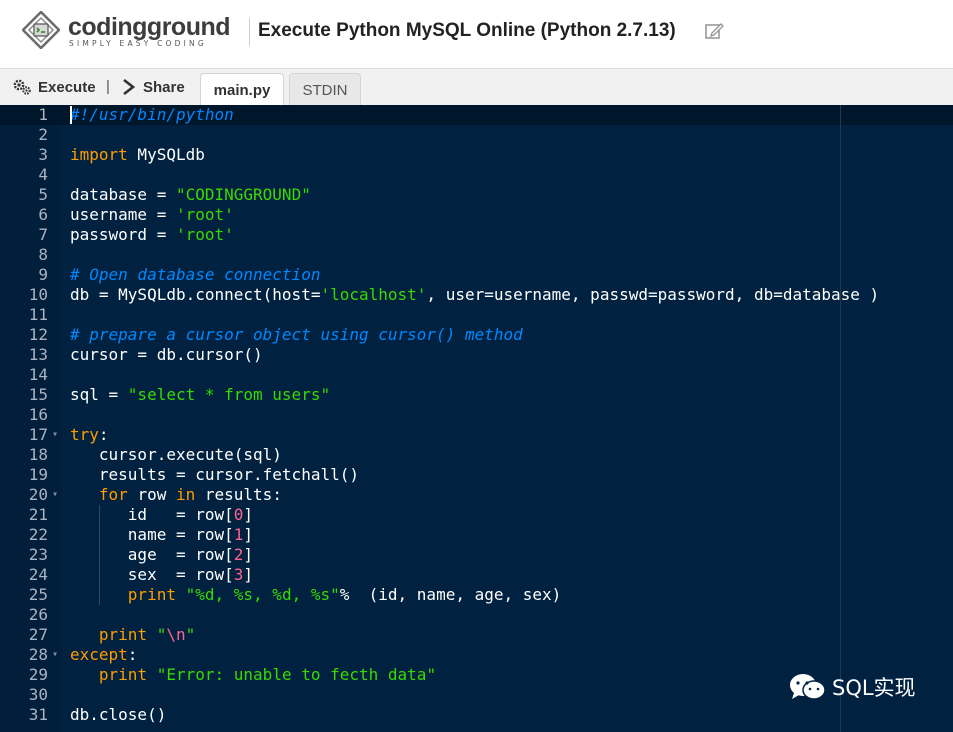 Image resolution: width=953 pixels, height=732 pixels. Describe the element at coordinates (38, 494) in the screenshot. I see `line-number: 20` at that location.